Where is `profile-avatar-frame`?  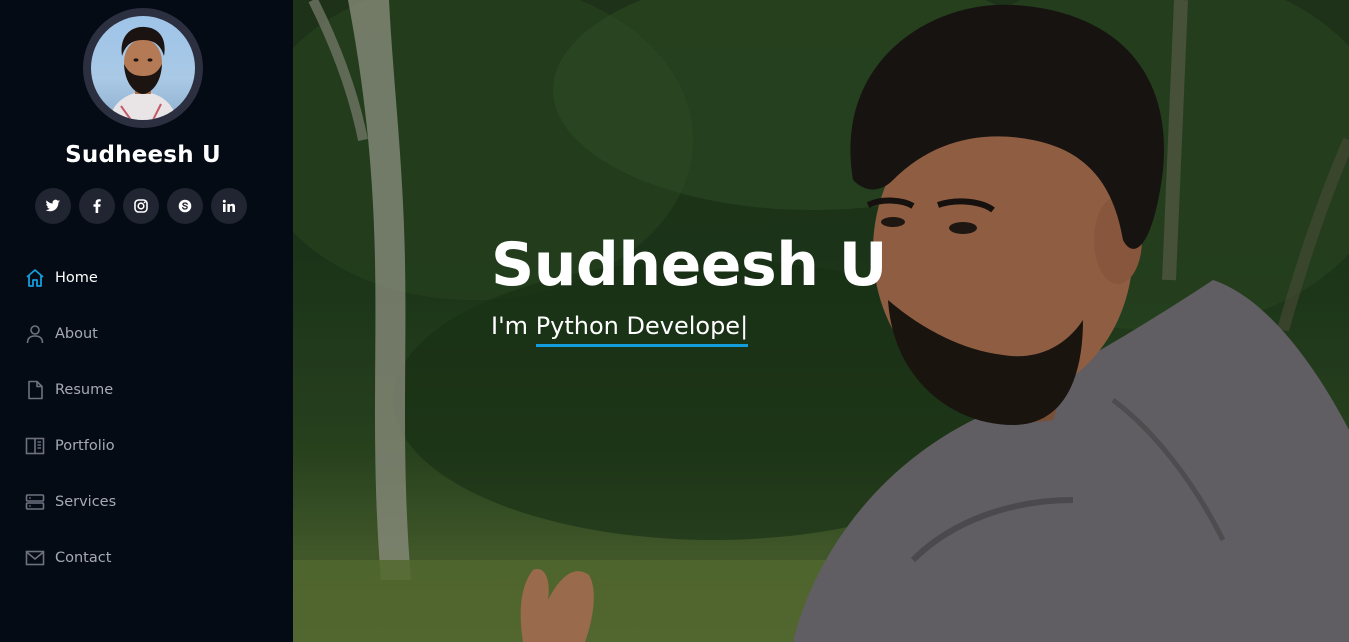 profile-avatar-frame is located at coordinates (143, 68).